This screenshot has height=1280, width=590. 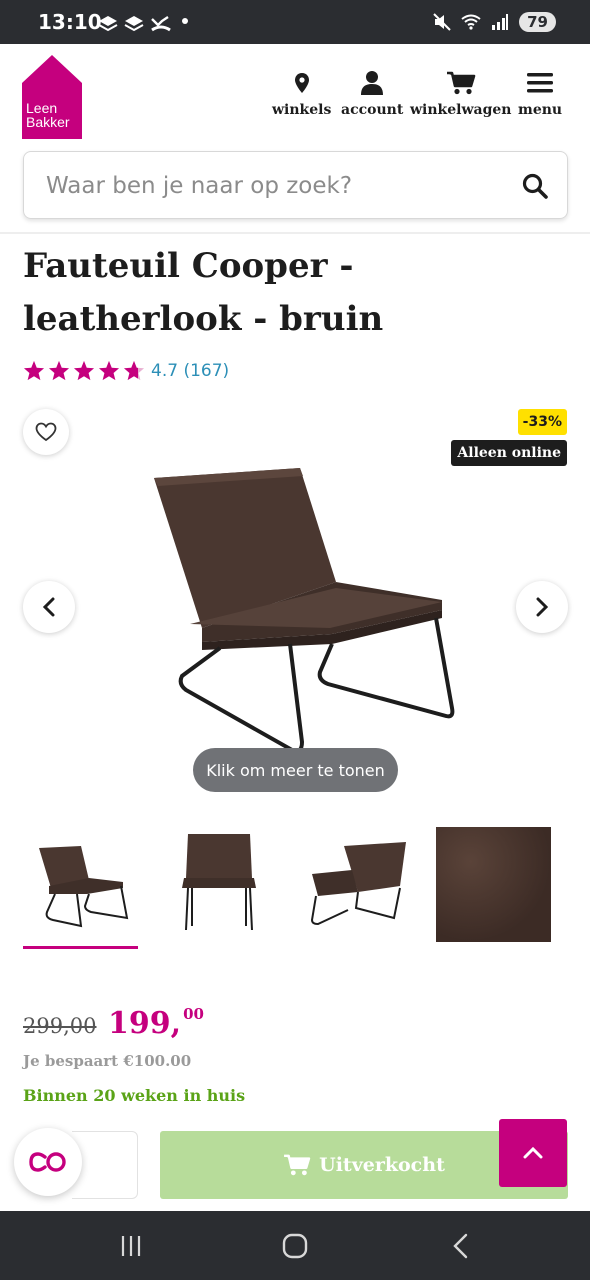 What do you see at coordinates (540, 83) in the screenshot?
I see `hamburger-icon` at bounding box center [540, 83].